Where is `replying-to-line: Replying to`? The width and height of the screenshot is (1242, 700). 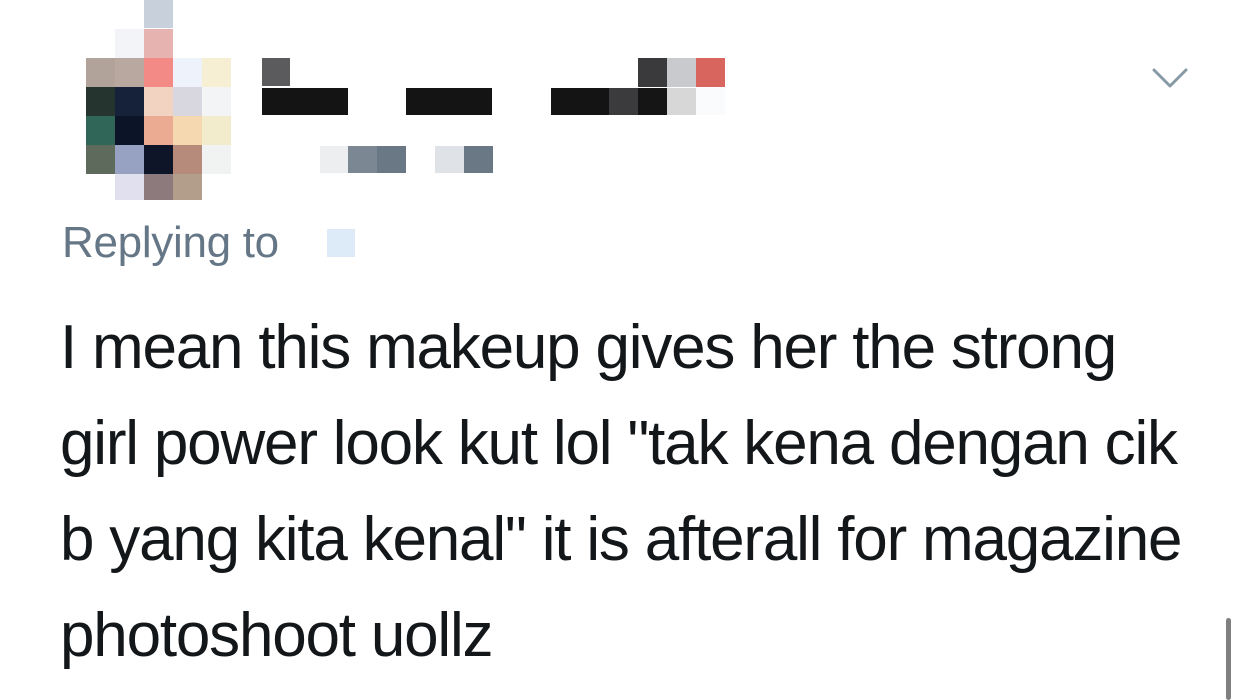 replying-to-line: Replying to is located at coordinates (208, 243).